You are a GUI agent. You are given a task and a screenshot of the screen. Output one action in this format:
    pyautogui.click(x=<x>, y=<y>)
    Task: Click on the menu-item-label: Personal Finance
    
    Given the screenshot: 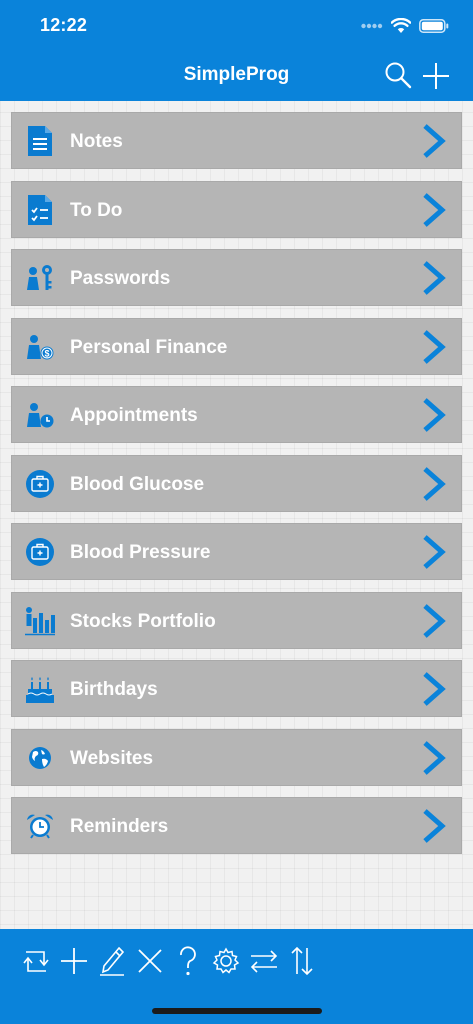 What is the action you would take?
    pyautogui.click(x=149, y=347)
    